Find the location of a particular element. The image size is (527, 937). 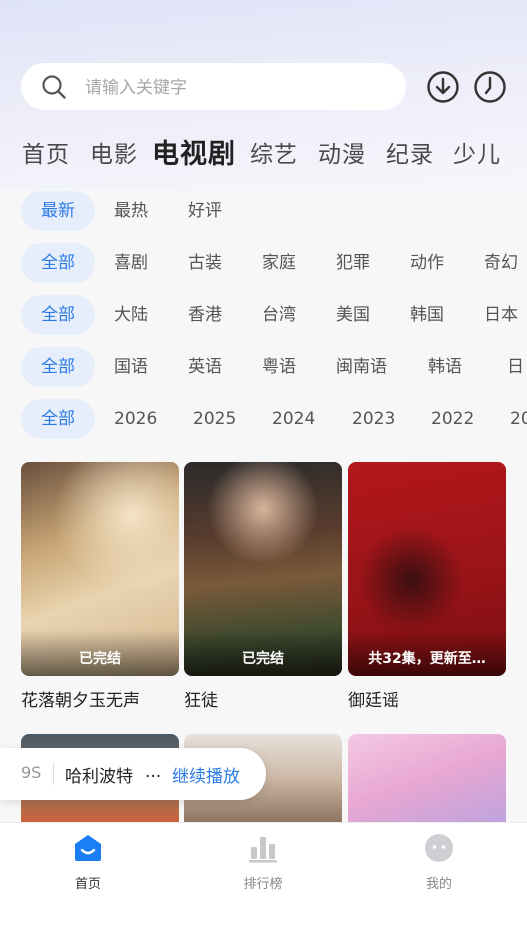

tab-movie: 电影 is located at coordinates (114, 152).